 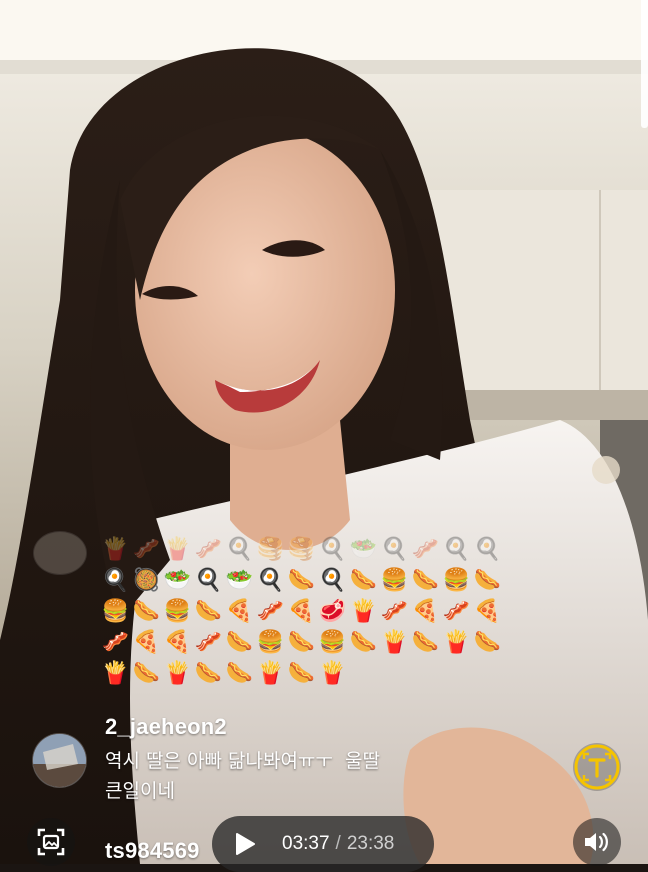 What do you see at coordinates (370, 843) in the screenshot?
I see `total-duration: 23:38` at bounding box center [370, 843].